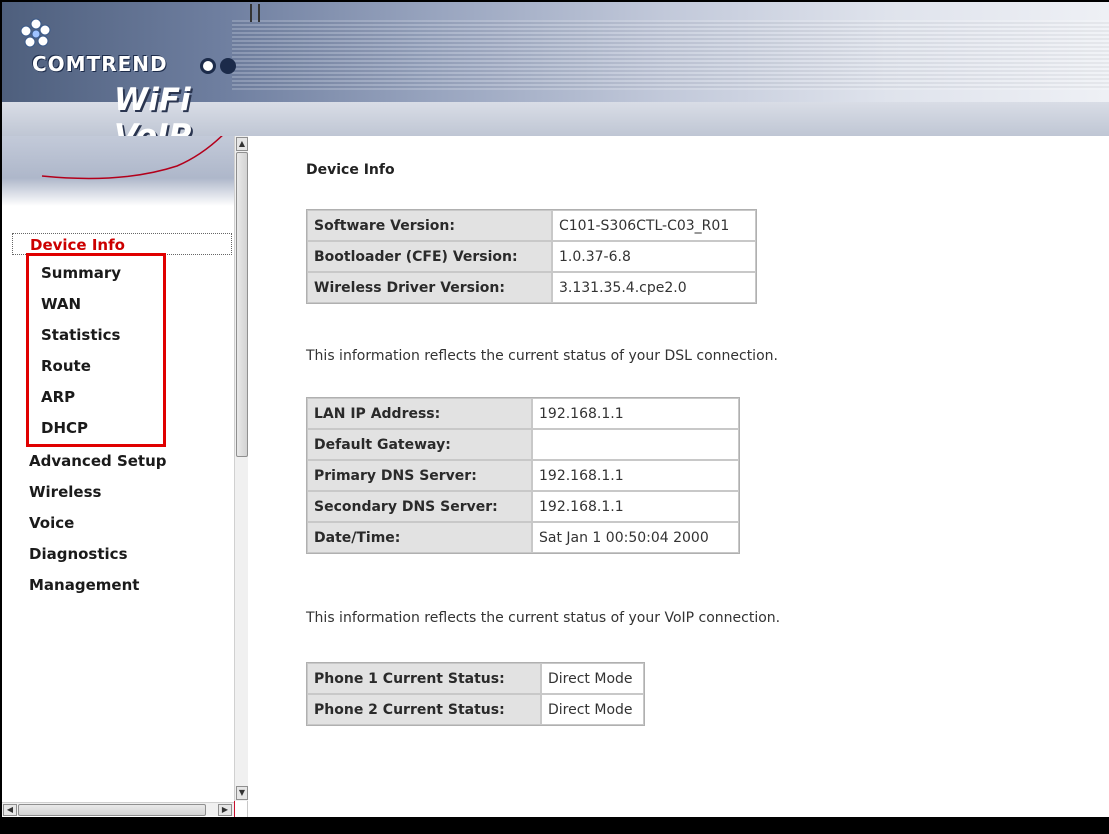 The width and height of the screenshot is (1109, 834). What do you see at coordinates (241, 468) in the screenshot?
I see `nav-vertical-scrollbar: ▲ ▼` at bounding box center [241, 468].